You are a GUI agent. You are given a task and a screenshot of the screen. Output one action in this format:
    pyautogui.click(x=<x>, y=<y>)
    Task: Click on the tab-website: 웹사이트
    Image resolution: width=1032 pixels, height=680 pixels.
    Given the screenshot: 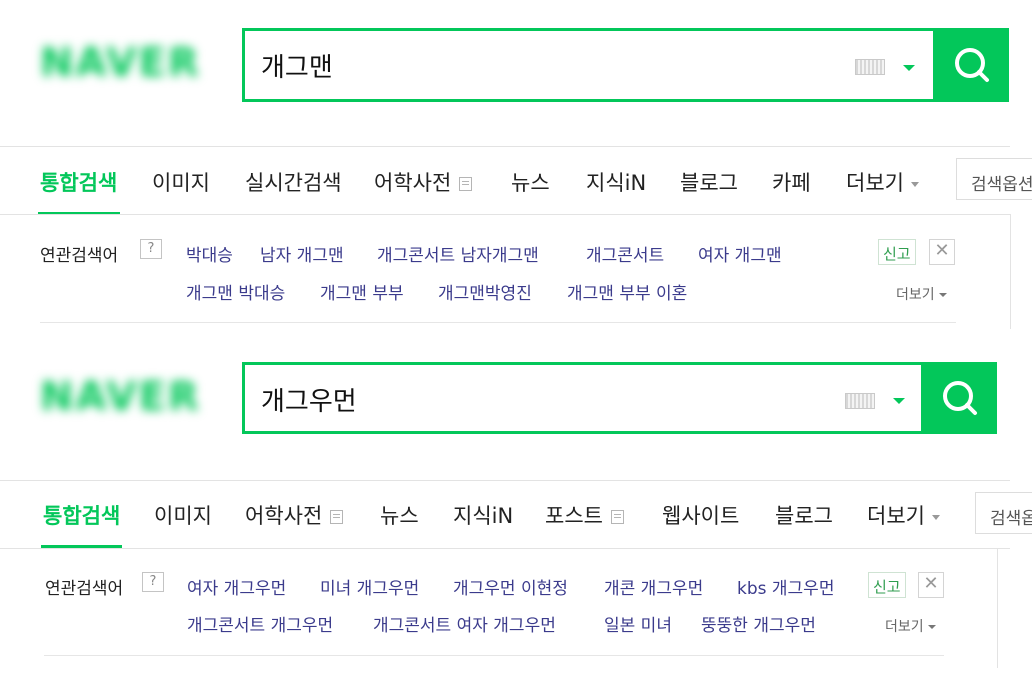 What is the action you would take?
    pyautogui.click(x=700, y=515)
    